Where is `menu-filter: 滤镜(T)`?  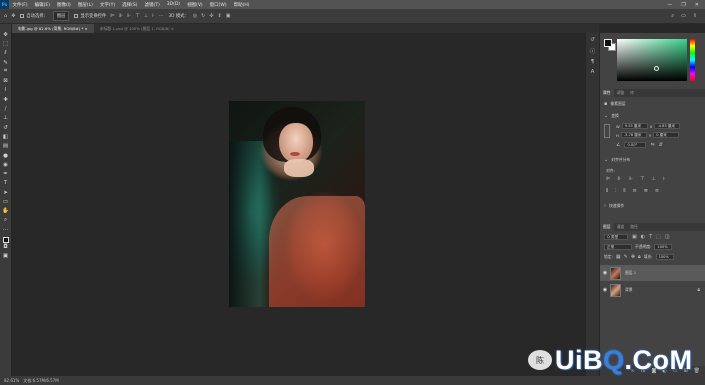
menu-filter: 滤镜(T) is located at coordinates (152, 5).